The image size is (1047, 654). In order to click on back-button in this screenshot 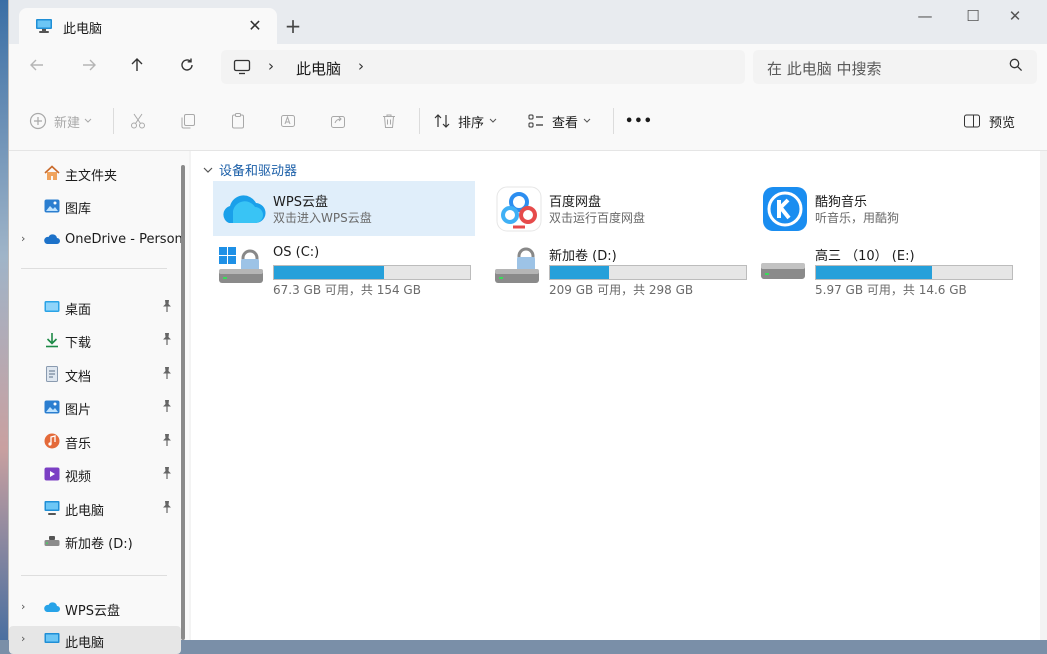, I will do `click(37, 68)`.